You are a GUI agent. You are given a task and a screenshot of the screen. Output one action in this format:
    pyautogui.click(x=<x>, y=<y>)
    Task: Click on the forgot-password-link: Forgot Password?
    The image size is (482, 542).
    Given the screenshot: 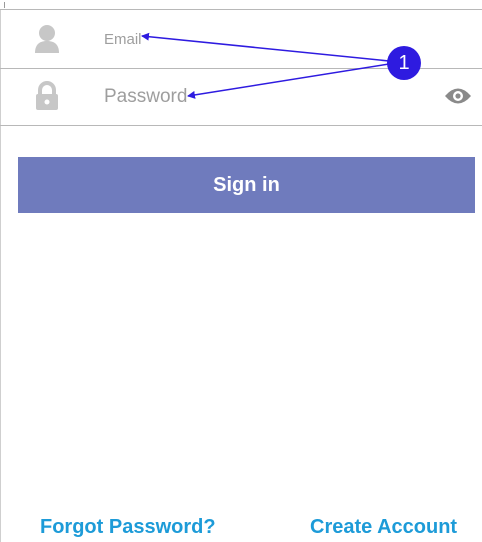 What is the action you would take?
    pyautogui.click(x=128, y=527)
    